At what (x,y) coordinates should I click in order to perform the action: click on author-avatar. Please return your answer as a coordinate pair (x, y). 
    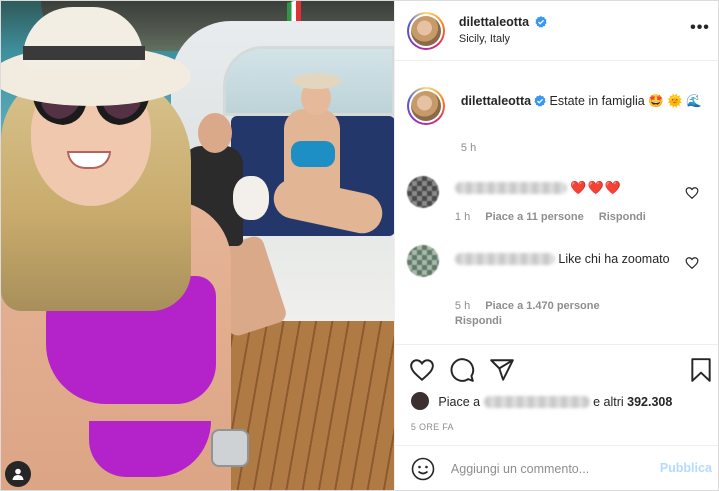
    Looking at the image, I should click on (425, 31).